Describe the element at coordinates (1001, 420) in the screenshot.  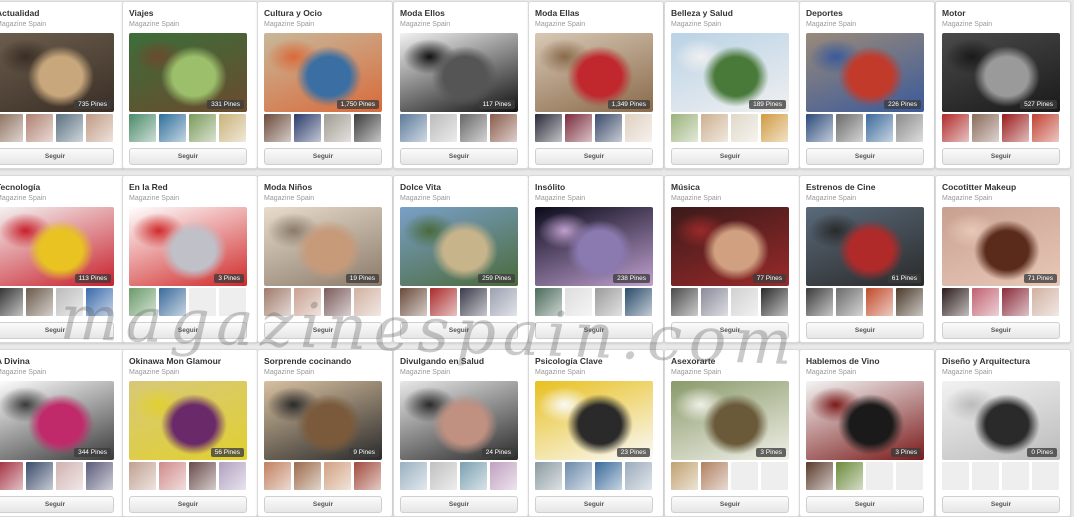
I see `board-cover-image: 0 Pines` at that location.